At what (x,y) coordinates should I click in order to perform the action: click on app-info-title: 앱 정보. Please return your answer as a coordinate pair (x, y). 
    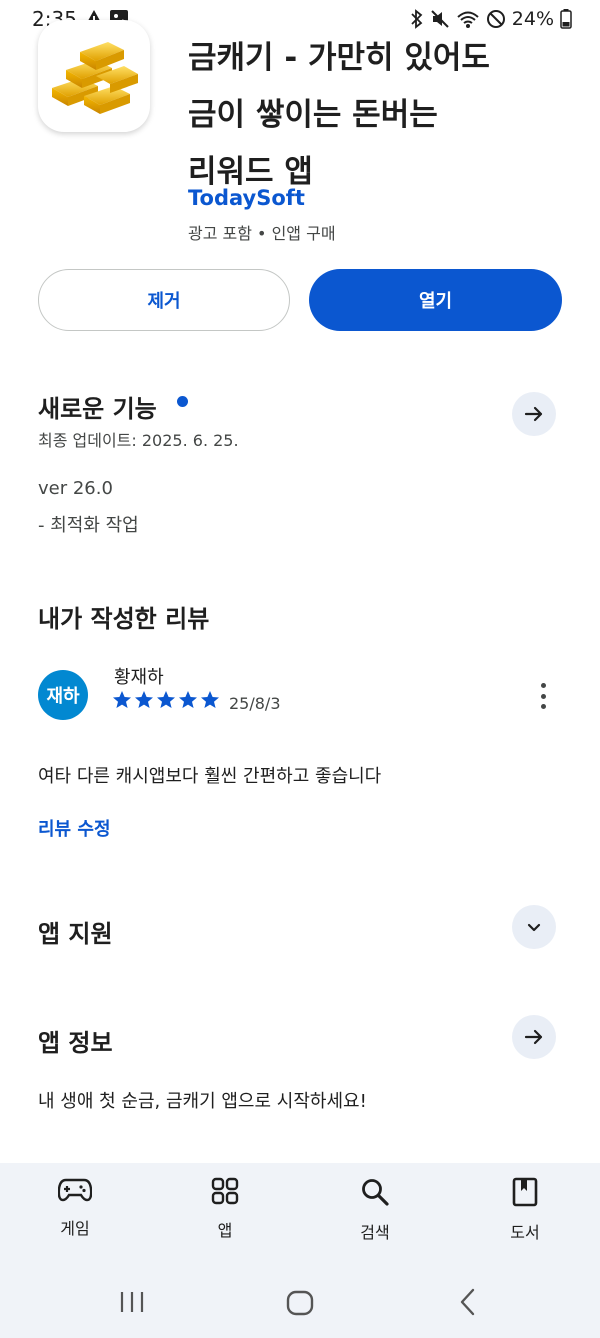
    Looking at the image, I should click on (75, 1040).